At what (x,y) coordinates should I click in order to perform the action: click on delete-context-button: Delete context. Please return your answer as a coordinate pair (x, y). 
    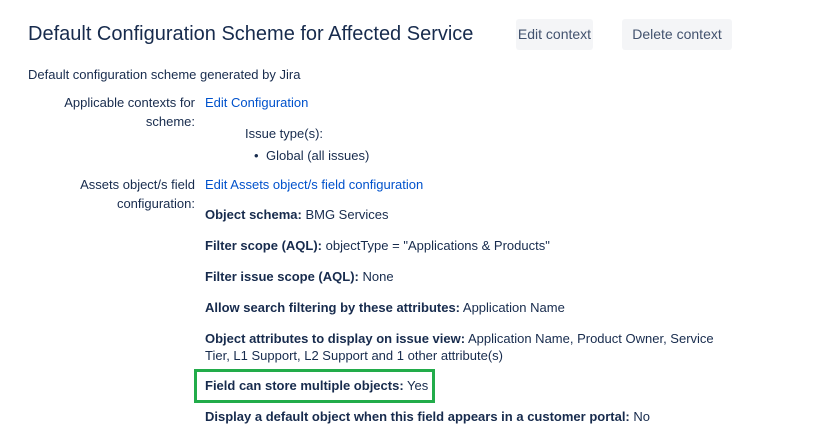
    Looking at the image, I should click on (677, 34).